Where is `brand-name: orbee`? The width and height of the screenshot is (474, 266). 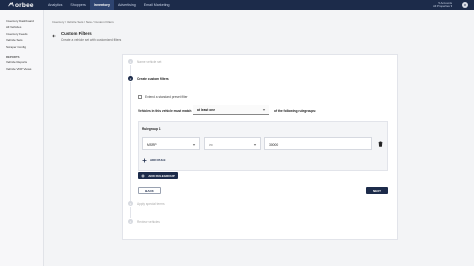
brand-name: orbee is located at coordinates (24, 5).